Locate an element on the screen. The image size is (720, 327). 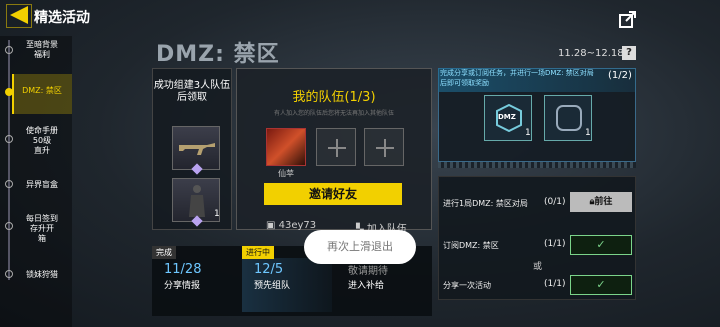
share-icon is located at coordinates (628, 19).